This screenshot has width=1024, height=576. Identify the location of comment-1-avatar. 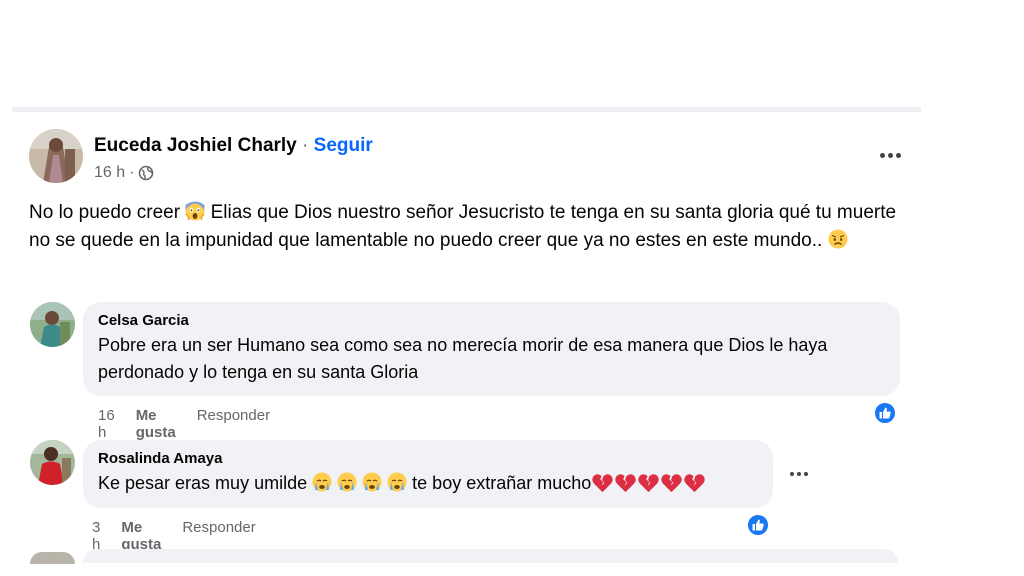
(52, 324).